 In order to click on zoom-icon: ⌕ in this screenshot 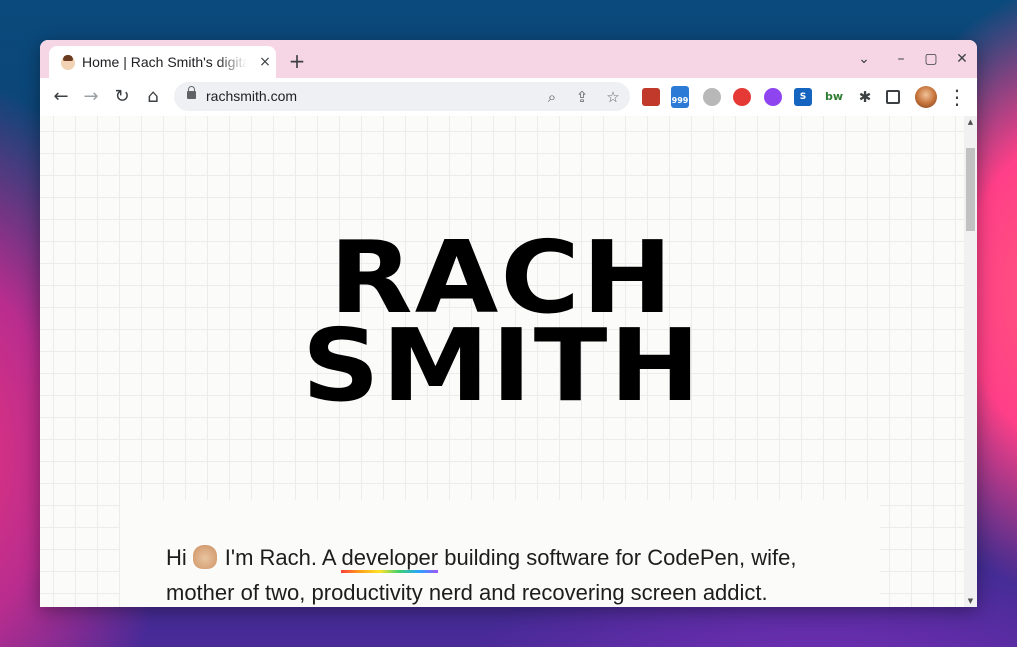, I will do `click(552, 97)`.